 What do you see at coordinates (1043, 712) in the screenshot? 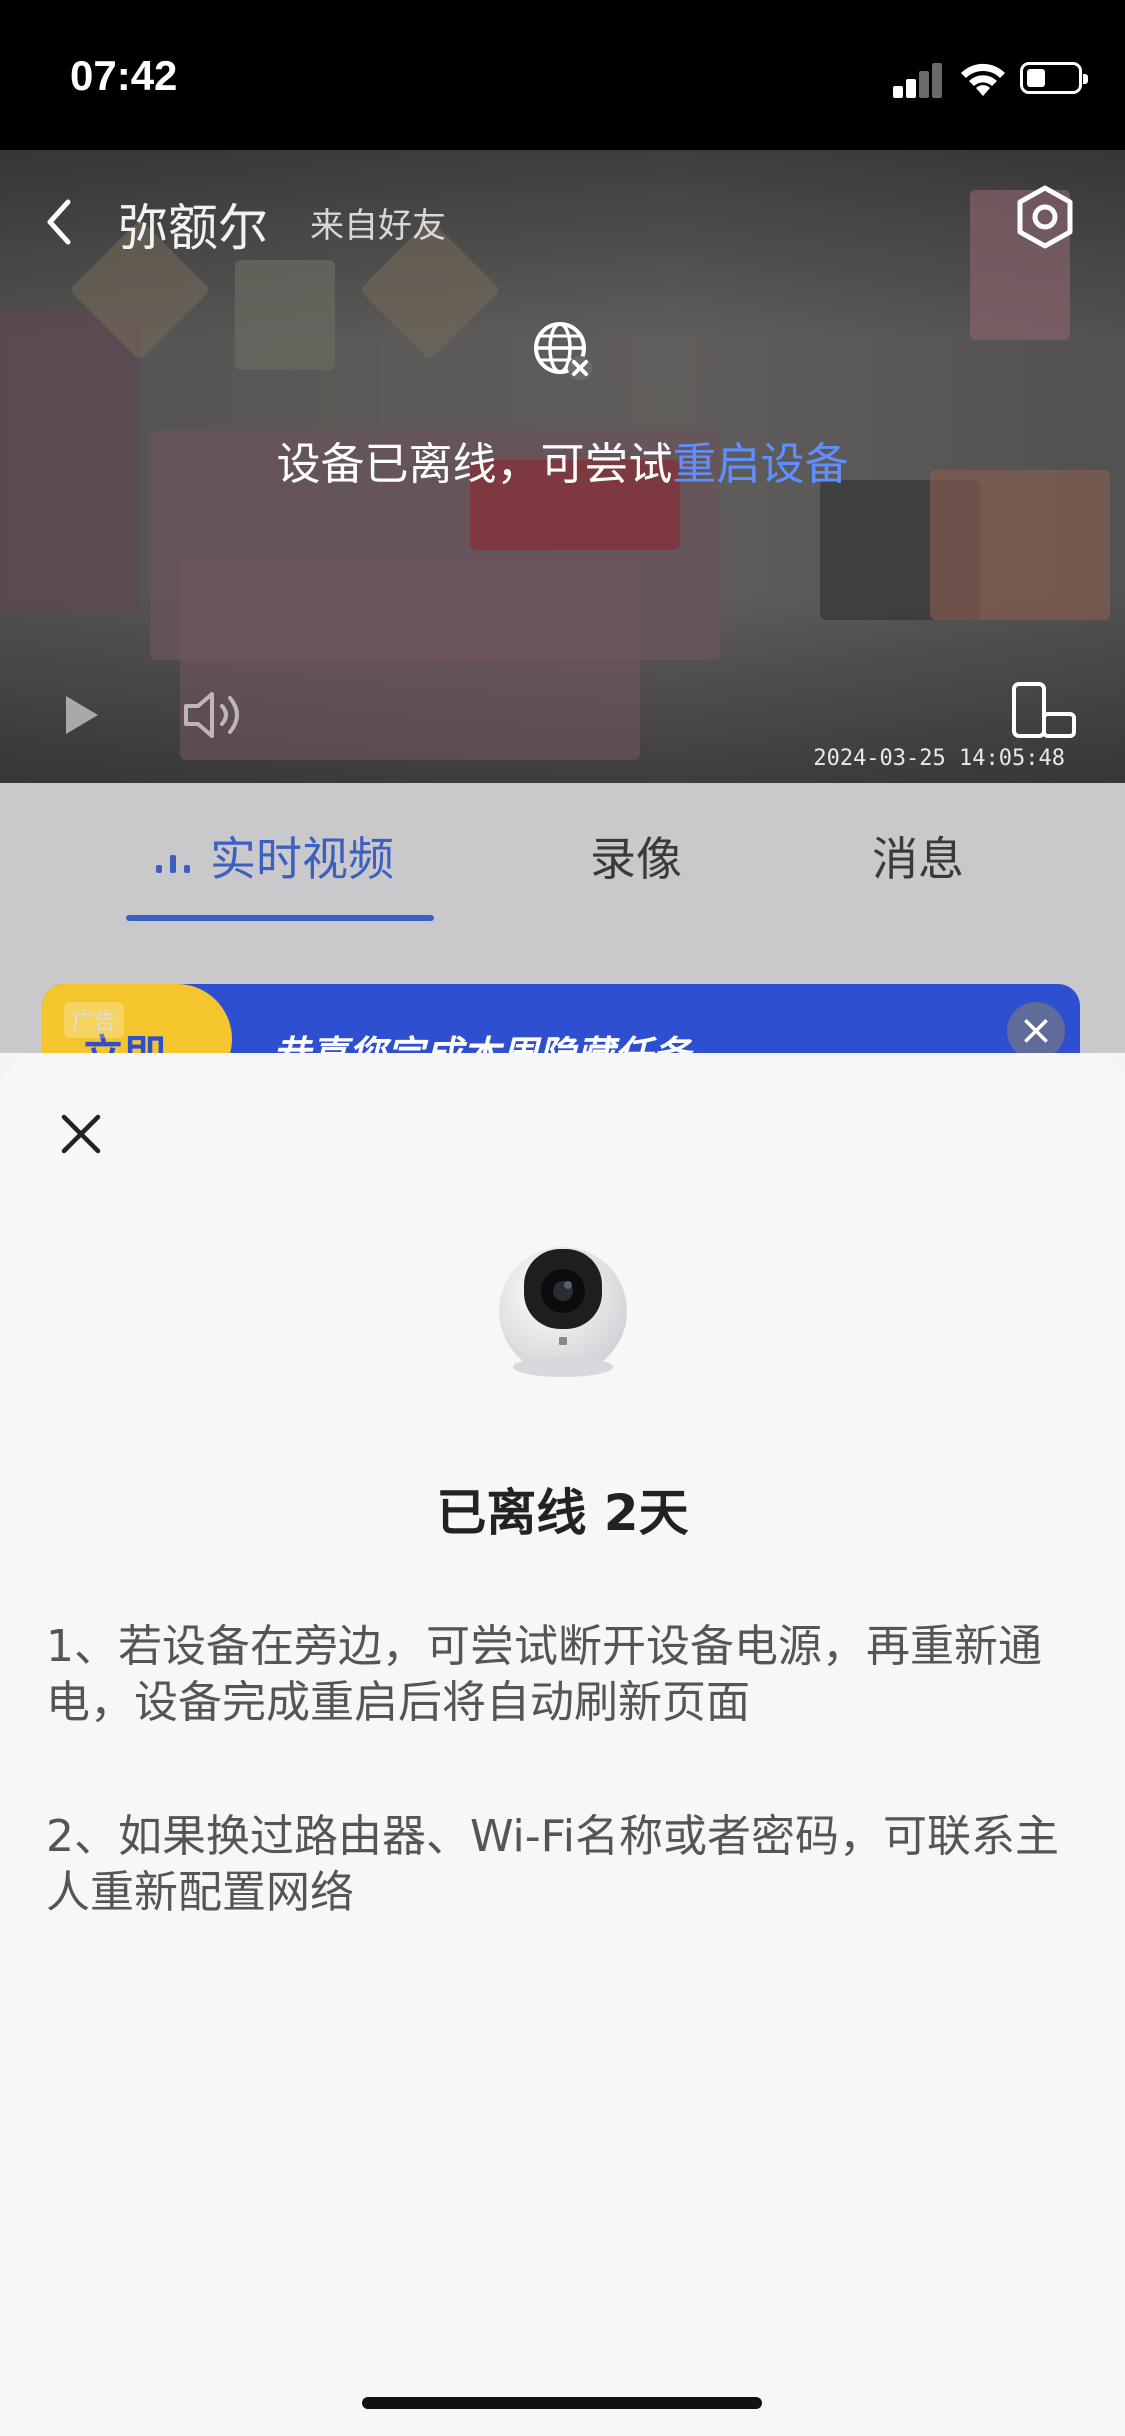
I see `screen-rotate-icon` at bounding box center [1043, 712].